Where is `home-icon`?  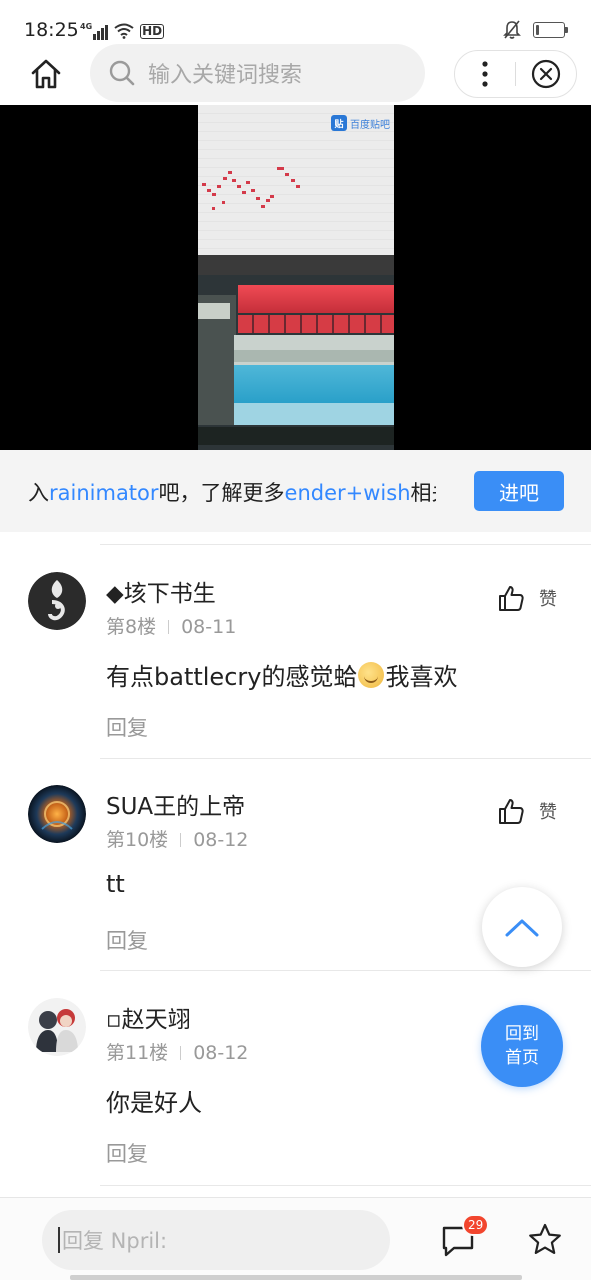 home-icon is located at coordinates (46, 74).